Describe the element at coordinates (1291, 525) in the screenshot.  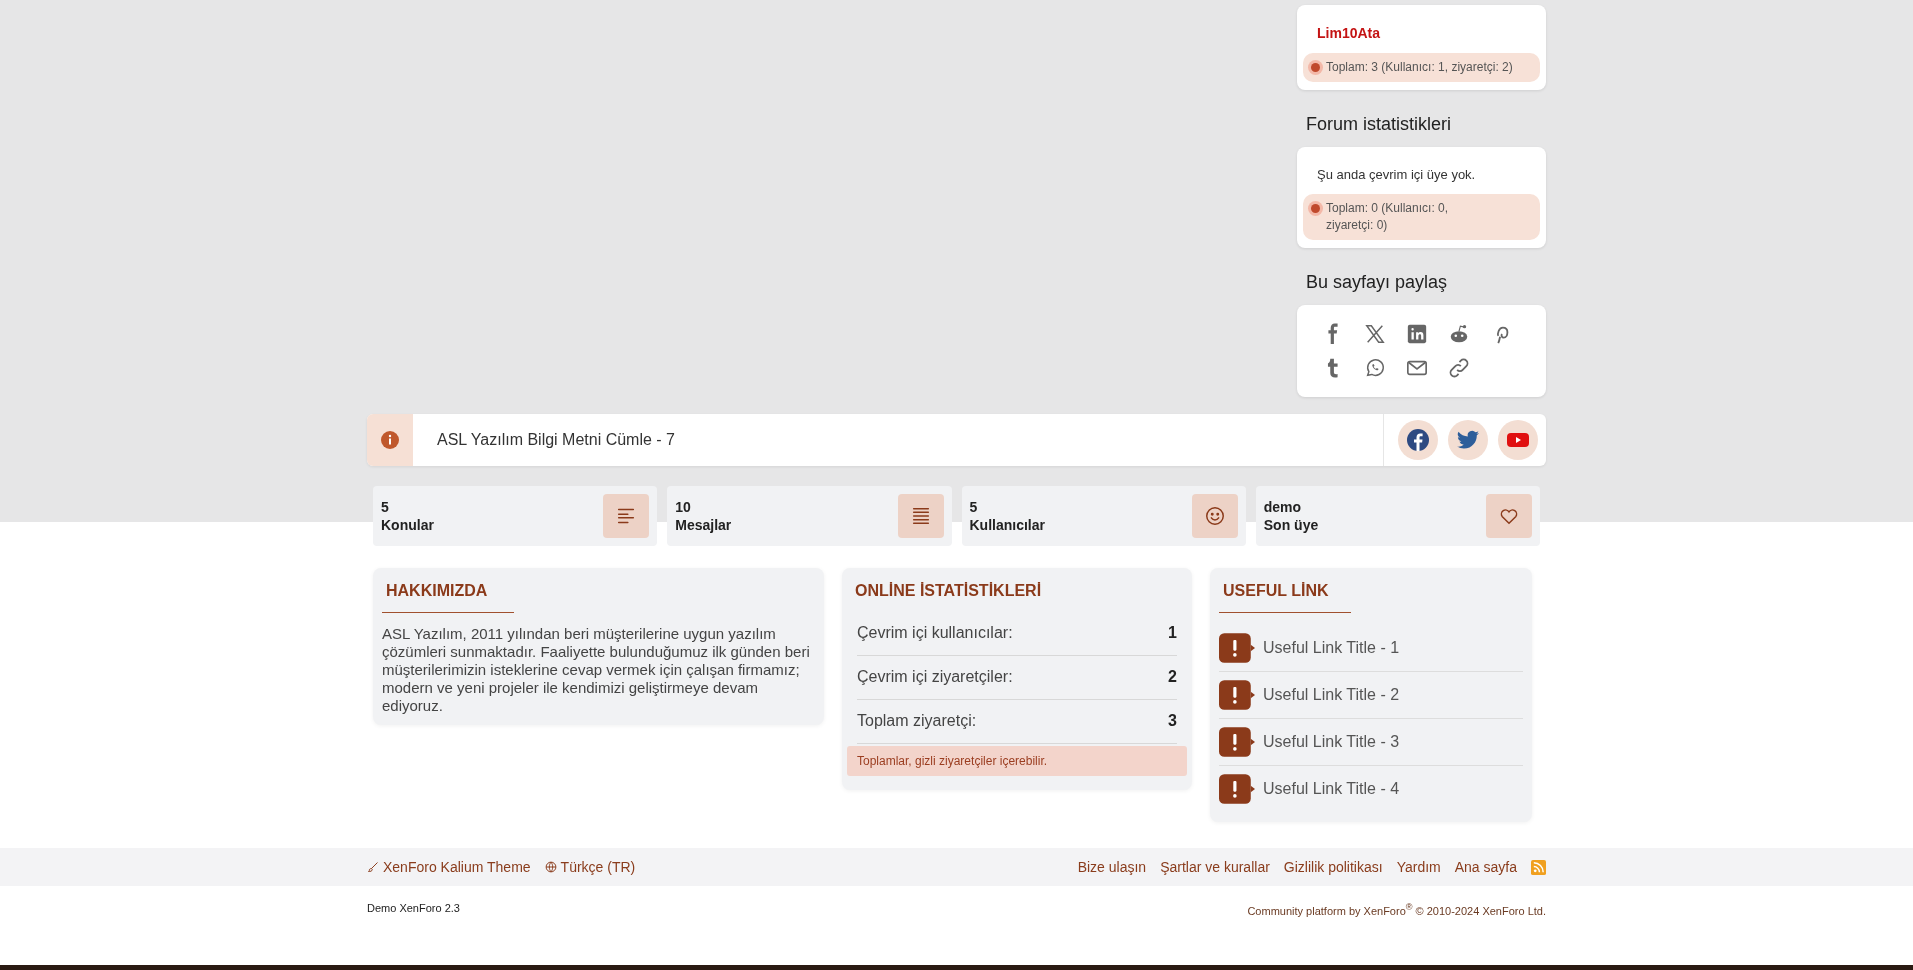
I see `stat-label: Son üye` at that location.